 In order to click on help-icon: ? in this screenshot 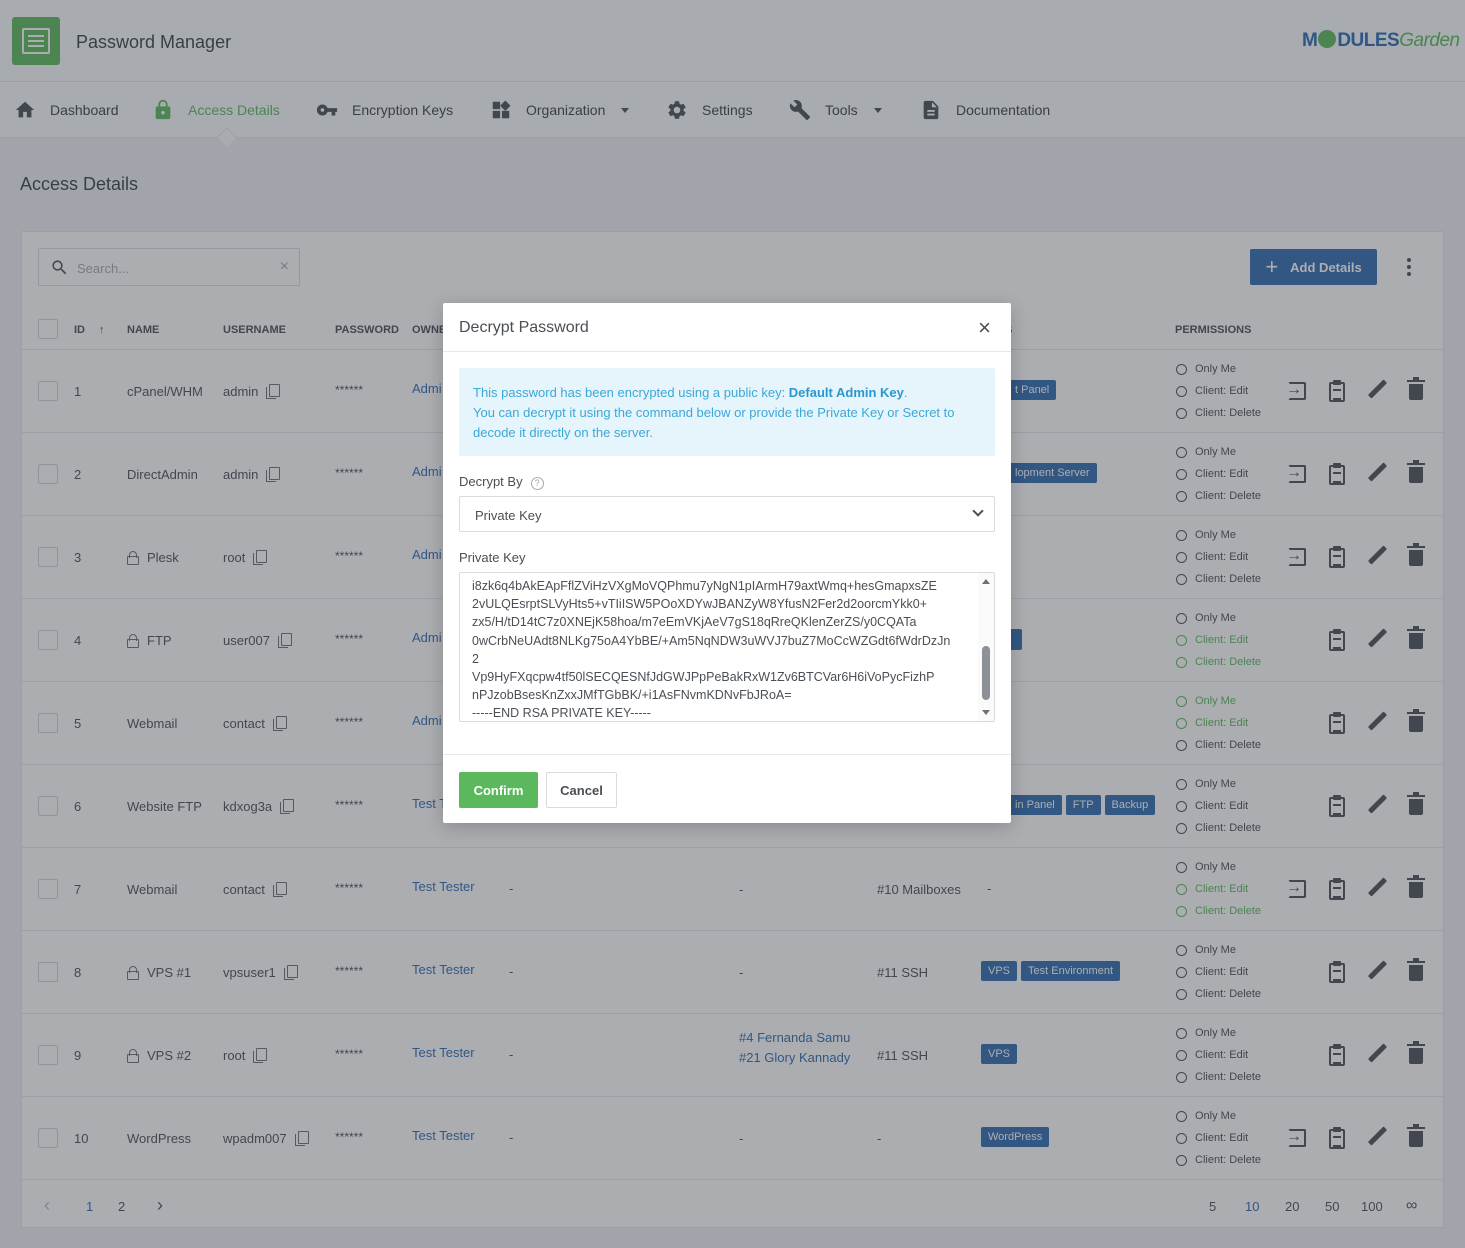, I will do `click(537, 483)`.